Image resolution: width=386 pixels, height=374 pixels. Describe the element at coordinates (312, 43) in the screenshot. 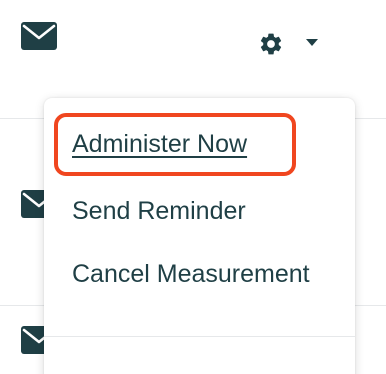

I see `caret-down-icon` at that location.